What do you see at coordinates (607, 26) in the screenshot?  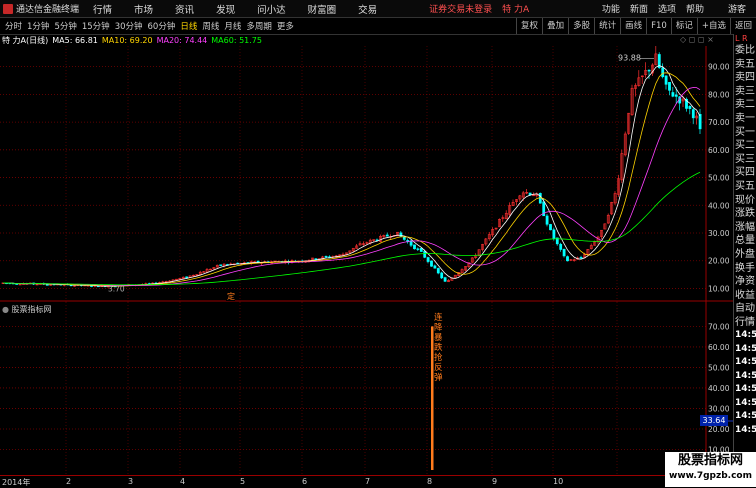 I see `tool-statistics: 统计` at bounding box center [607, 26].